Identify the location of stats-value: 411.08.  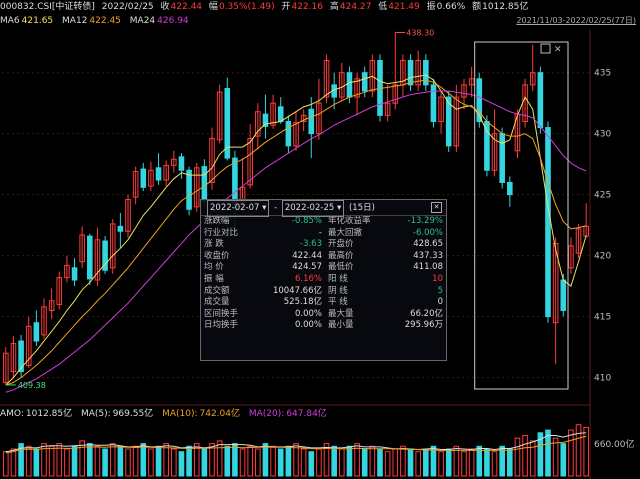
(428, 267).